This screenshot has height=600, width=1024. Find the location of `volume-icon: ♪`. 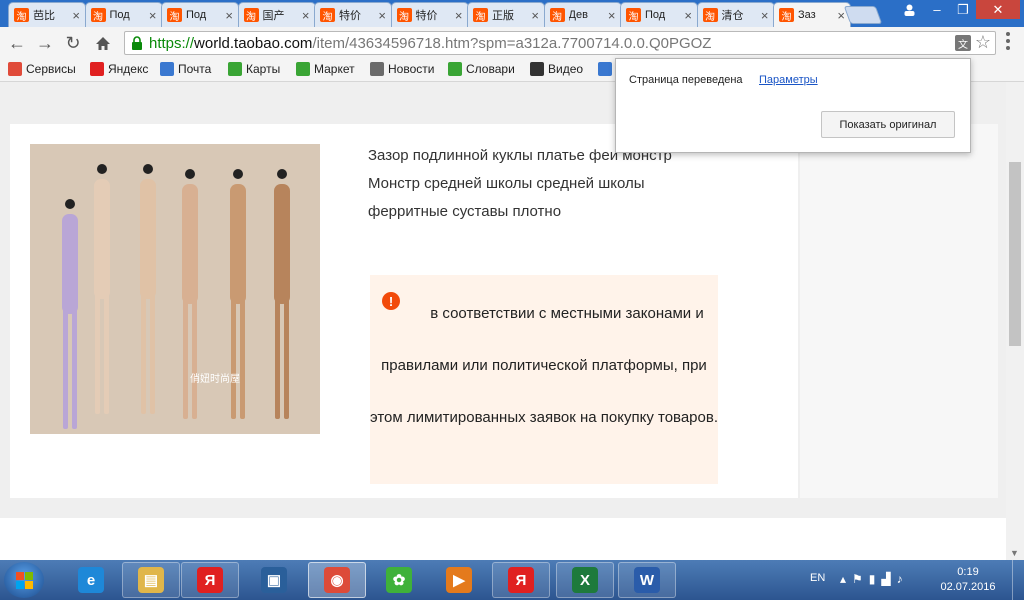

volume-icon: ♪ is located at coordinates (903, 579).